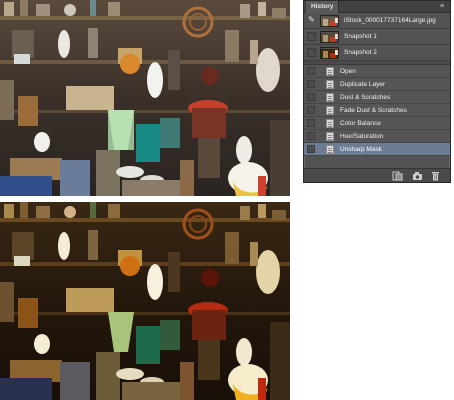 This screenshot has width=454, height=400. What do you see at coordinates (377, 71) in the screenshot?
I see `history-state-row: Open` at bounding box center [377, 71].